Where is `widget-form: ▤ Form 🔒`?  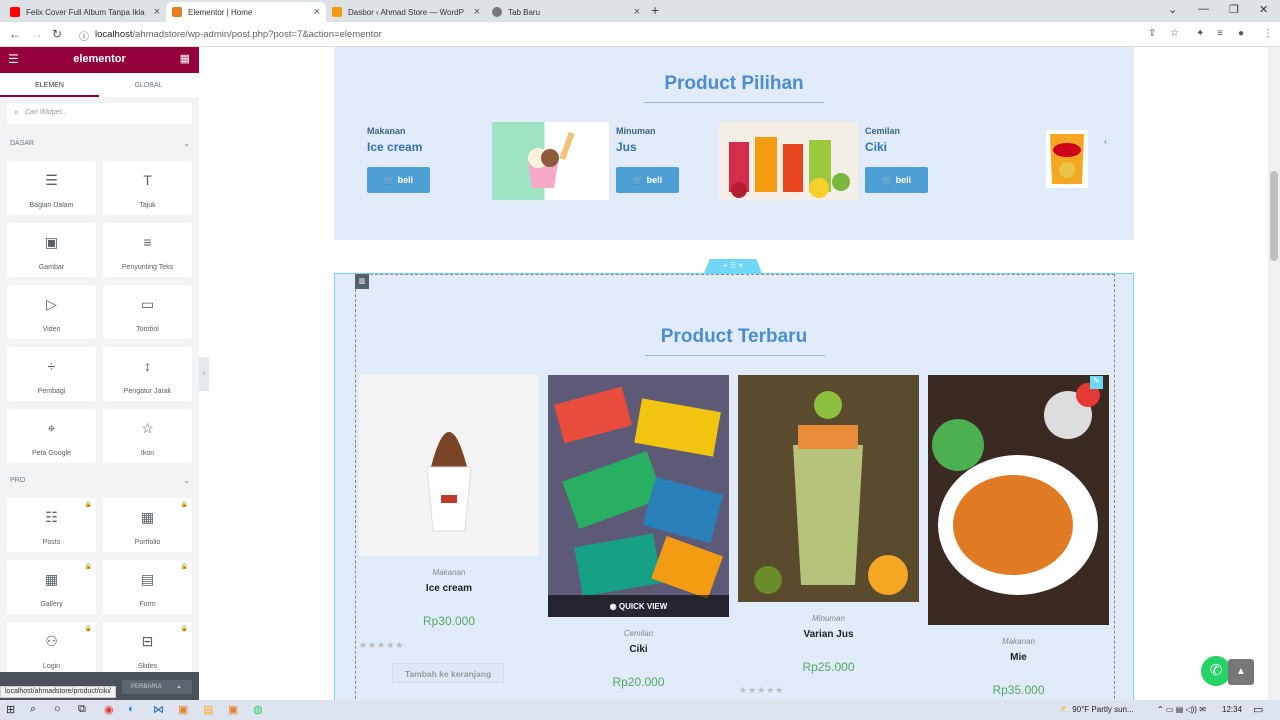
widget-form: ▤ Form 🔒 is located at coordinates (147, 587).